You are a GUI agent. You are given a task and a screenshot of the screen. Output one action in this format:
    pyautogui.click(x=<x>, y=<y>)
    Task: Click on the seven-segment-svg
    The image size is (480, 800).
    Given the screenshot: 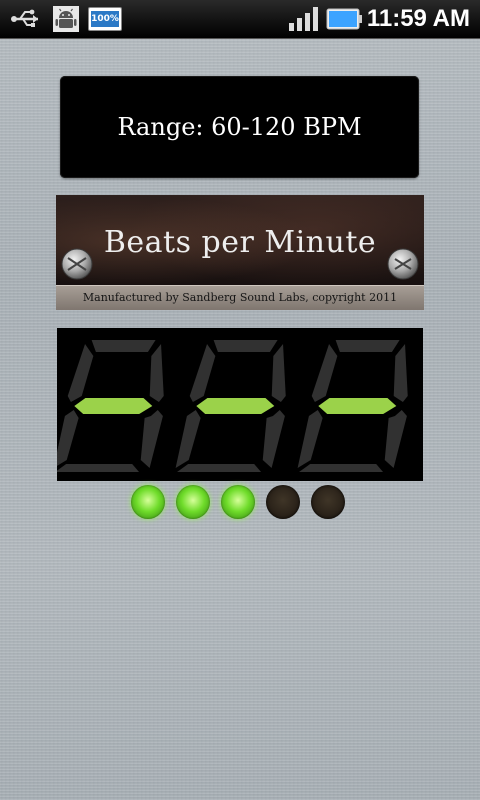 What is the action you would take?
    pyautogui.click(x=232, y=406)
    